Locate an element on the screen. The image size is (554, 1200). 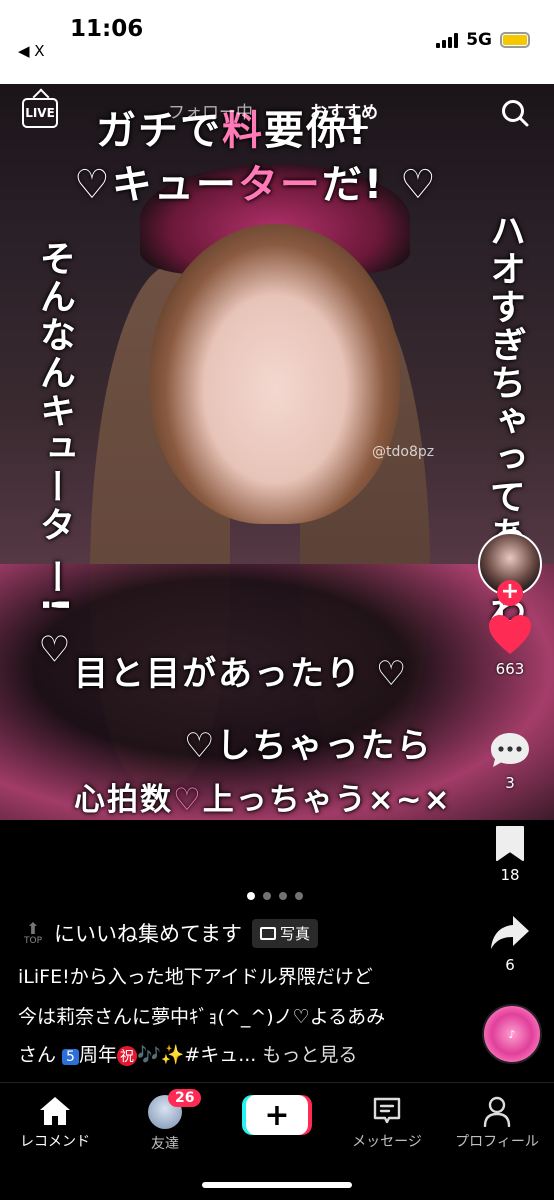
live-icon: LIVE is located at coordinates (40, 113).